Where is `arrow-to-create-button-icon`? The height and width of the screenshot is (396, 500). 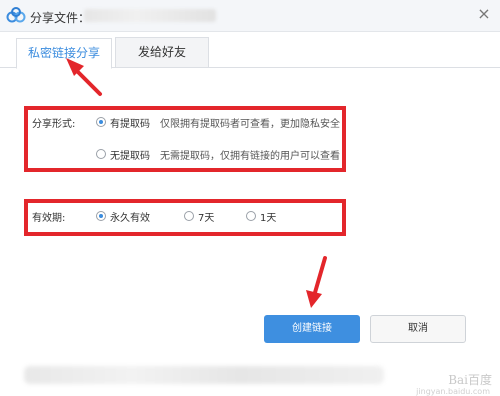 arrow-to-create-button-icon is located at coordinates (316, 282).